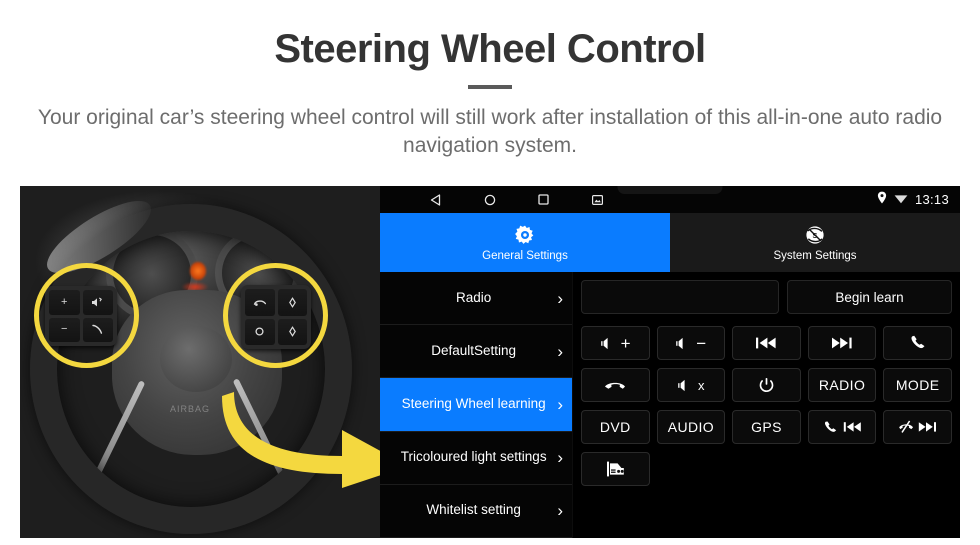 The height and width of the screenshot is (545, 980). What do you see at coordinates (701, 385) in the screenshot?
I see `x-glyph: x` at bounding box center [701, 385].